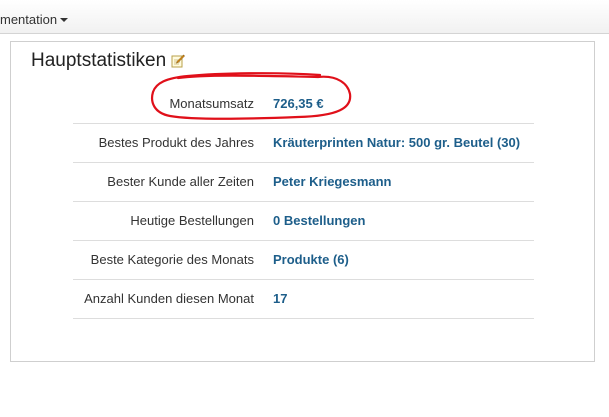 This screenshot has height=417, width=609. Describe the element at coordinates (173, 104) in the screenshot. I see `row-label: Monatsumsatz` at that location.